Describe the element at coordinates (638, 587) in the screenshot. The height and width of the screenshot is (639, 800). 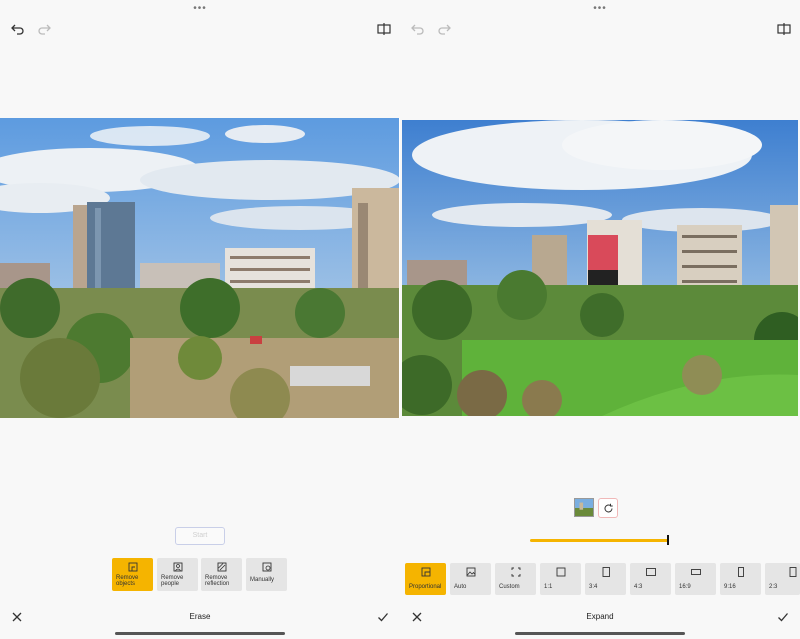
I see `ratio-4-3-label: 4:3` at that location.